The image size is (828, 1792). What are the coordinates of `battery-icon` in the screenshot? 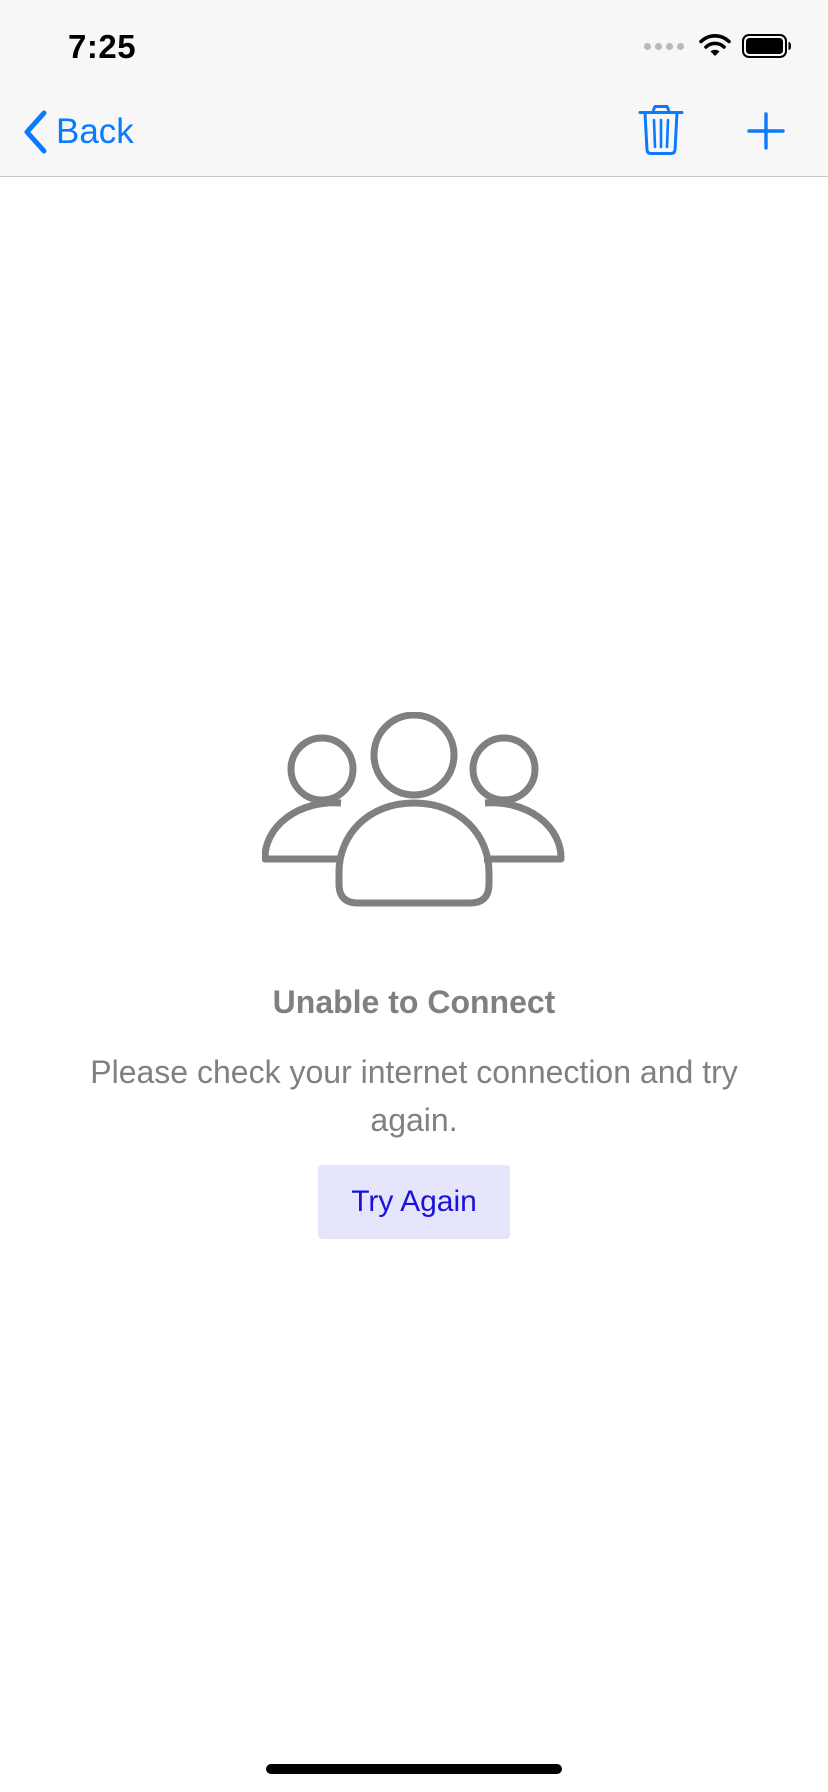 It's located at (766, 46).